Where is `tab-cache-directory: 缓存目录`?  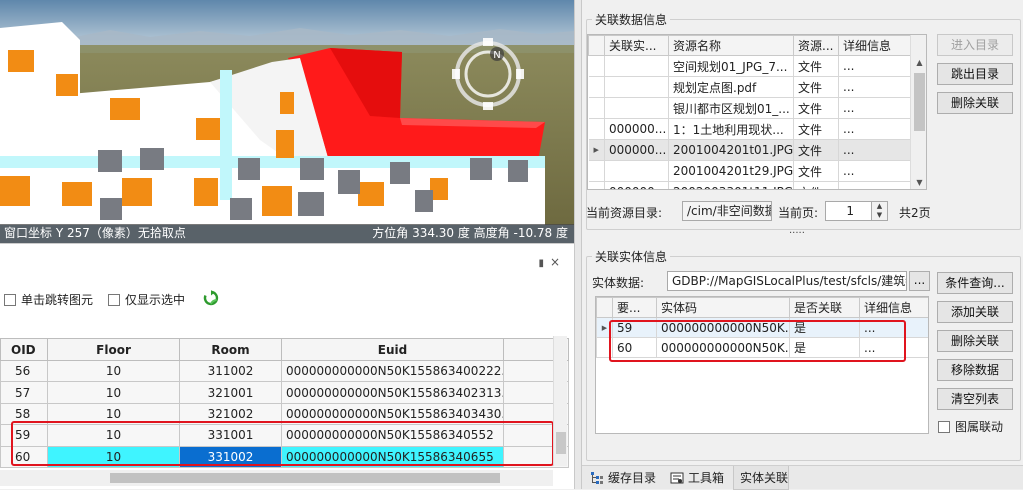 tab-cache-directory: 缓存目录 is located at coordinates (623, 478).